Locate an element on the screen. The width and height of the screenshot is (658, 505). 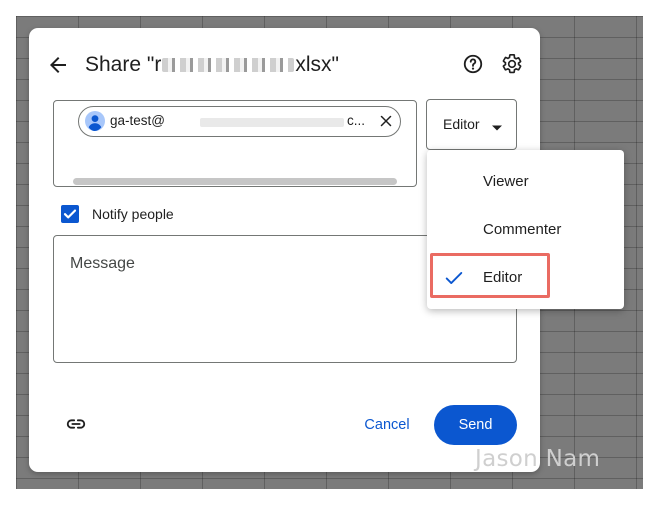
redacted-filename is located at coordinates (228, 65).